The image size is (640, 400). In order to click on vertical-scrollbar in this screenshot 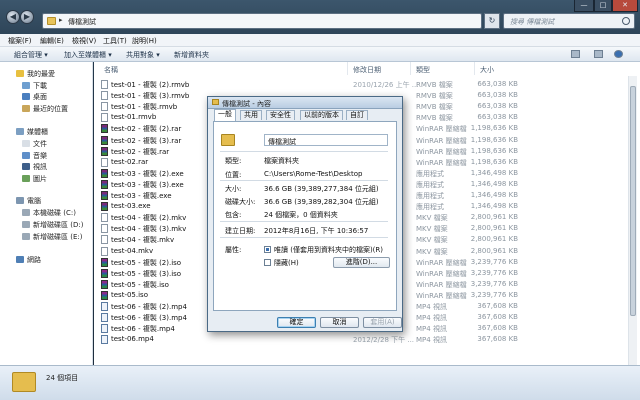, I will do `click(632, 220)`.